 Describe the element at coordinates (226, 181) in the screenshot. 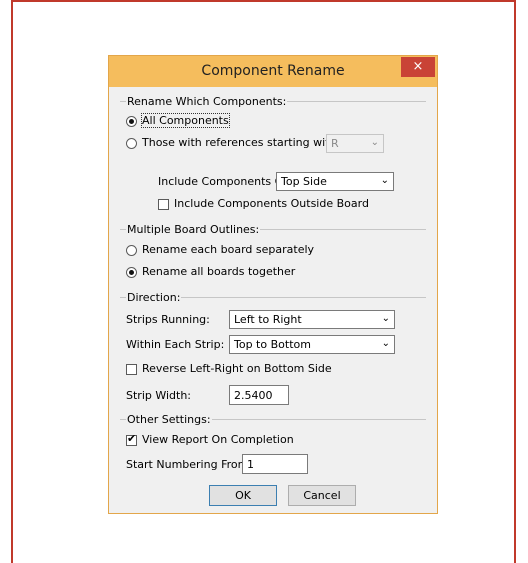

I see `label-include-components-on: Include Components On:` at that location.